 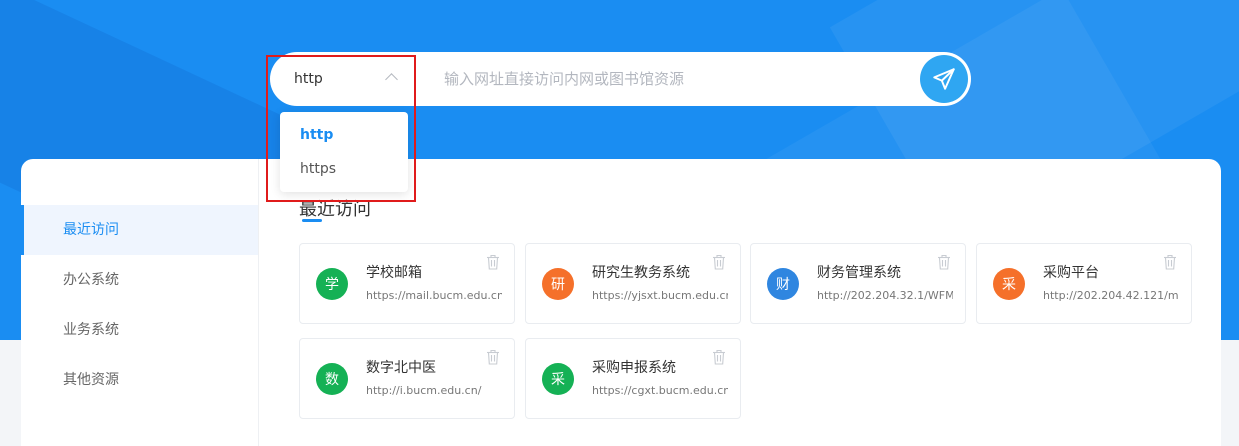 I want to click on app-name: 采购平台, so click(x=1071, y=273).